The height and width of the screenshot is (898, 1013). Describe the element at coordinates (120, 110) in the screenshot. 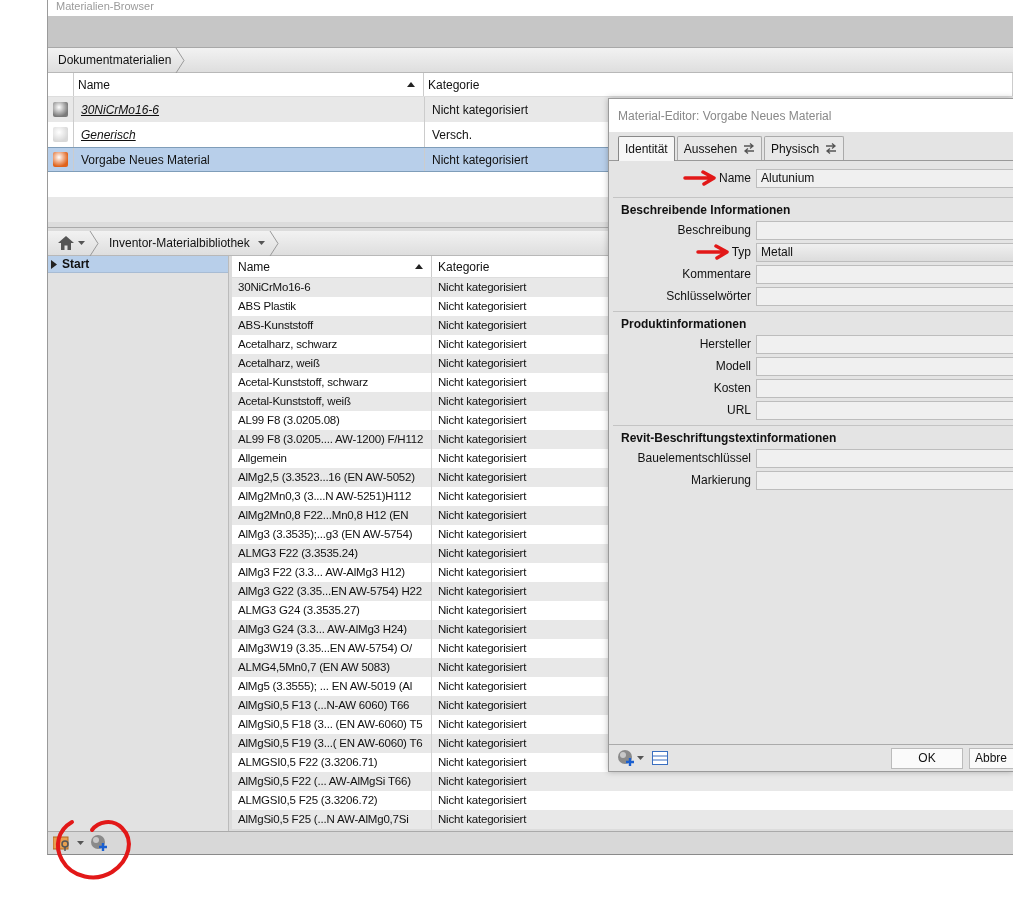

I see `table-cell-text: 30NiCrMo16-6` at that location.